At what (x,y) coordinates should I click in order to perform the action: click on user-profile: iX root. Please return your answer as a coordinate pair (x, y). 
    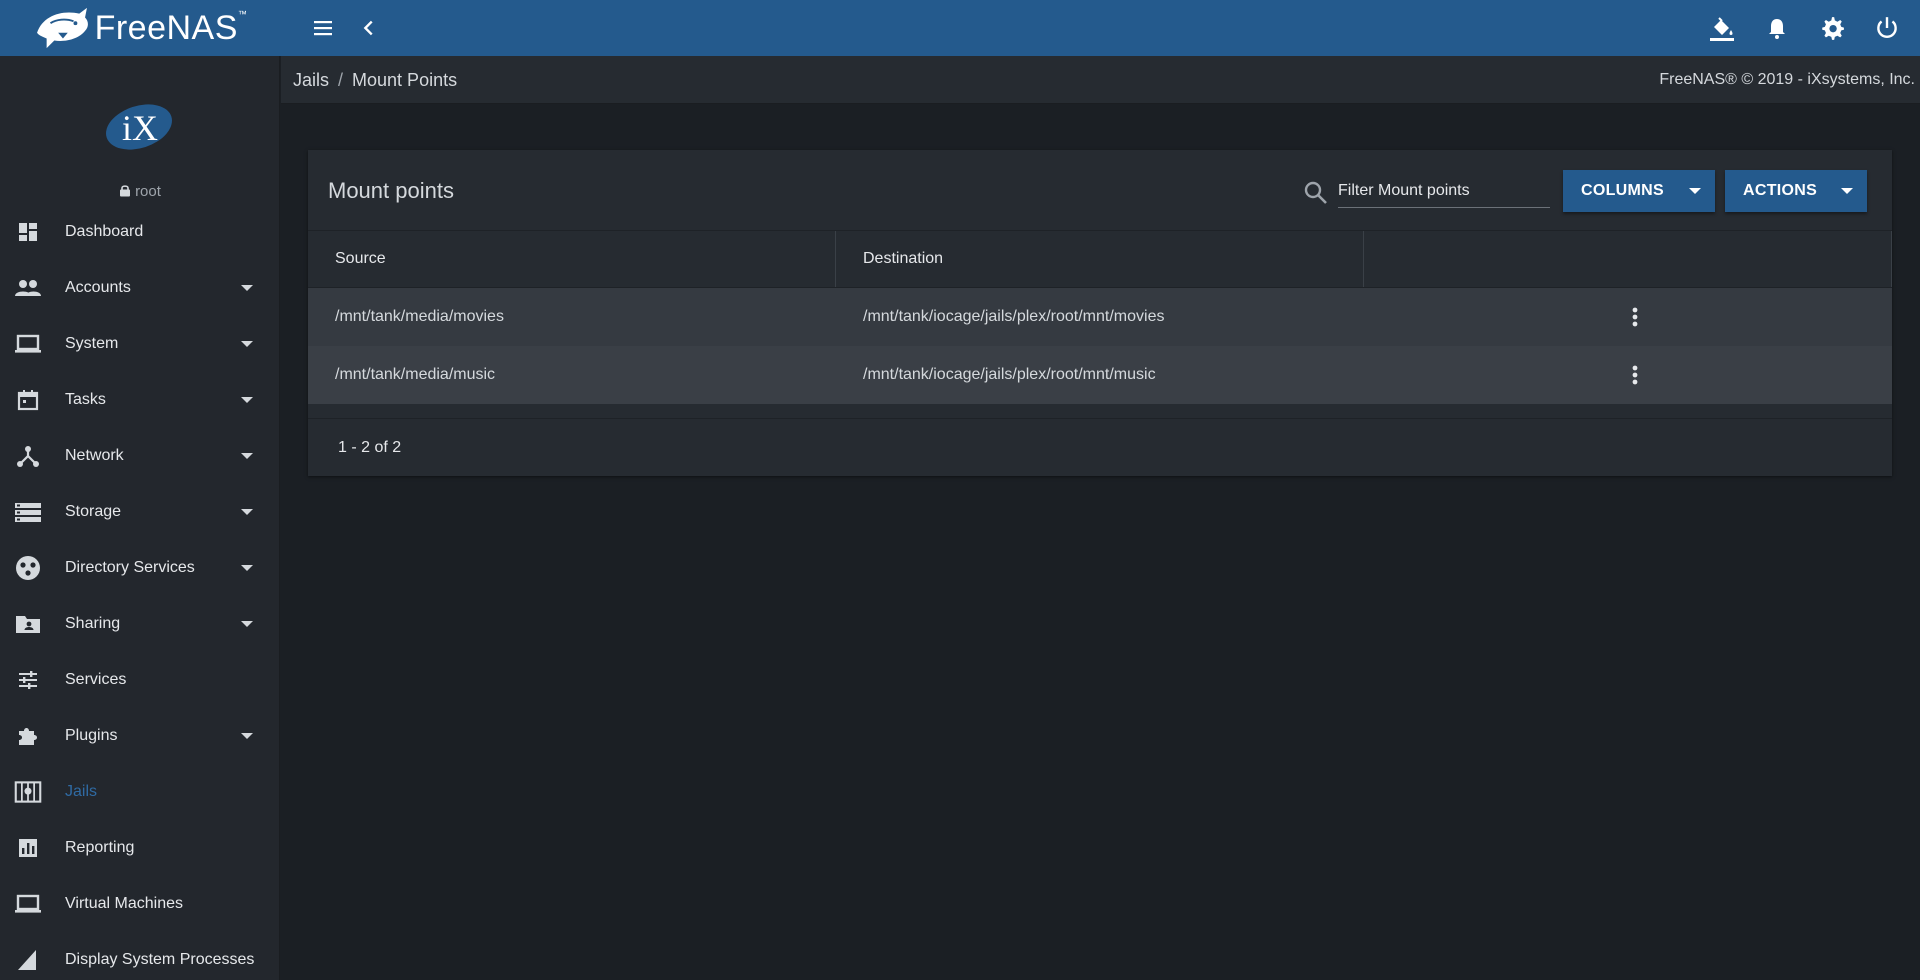
    Looking at the image, I should click on (139, 130).